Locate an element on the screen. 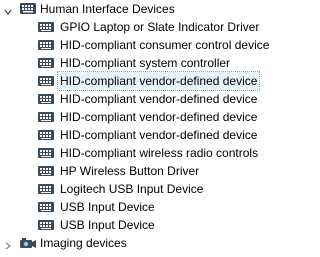 This screenshot has width=320, height=257. chevron-down-icon is located at coordinates (8, 9).